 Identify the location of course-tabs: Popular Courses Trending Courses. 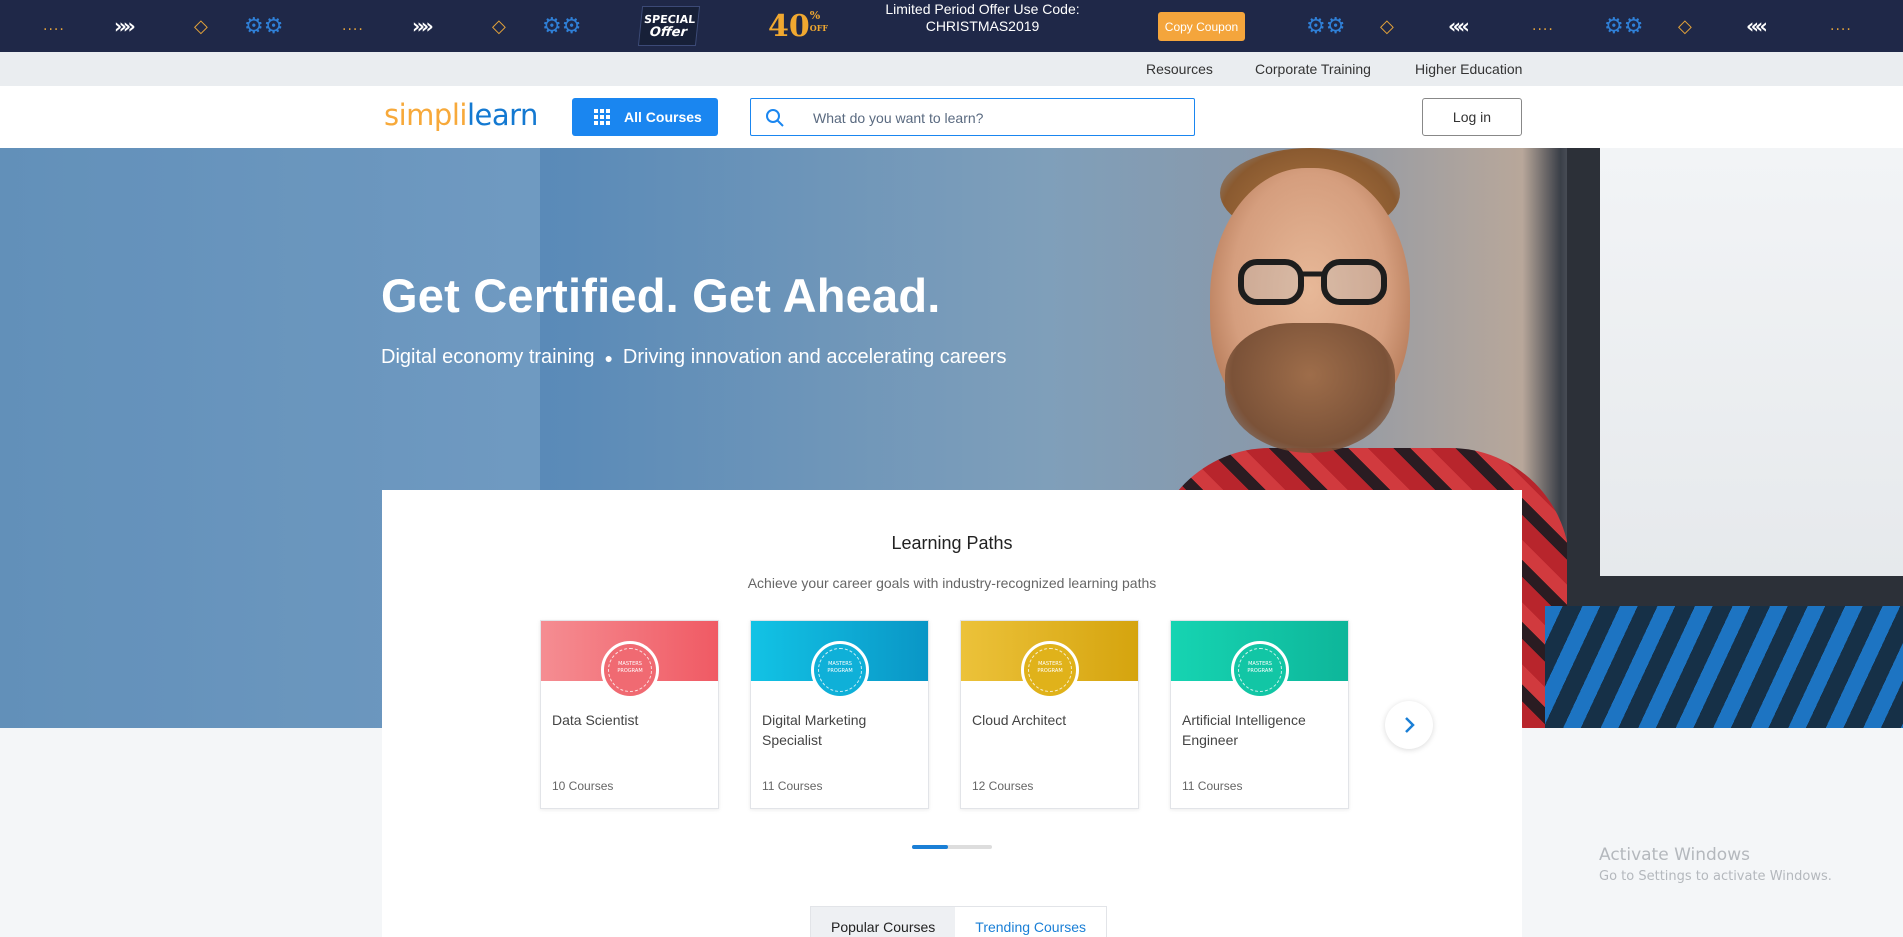
(959, 921).